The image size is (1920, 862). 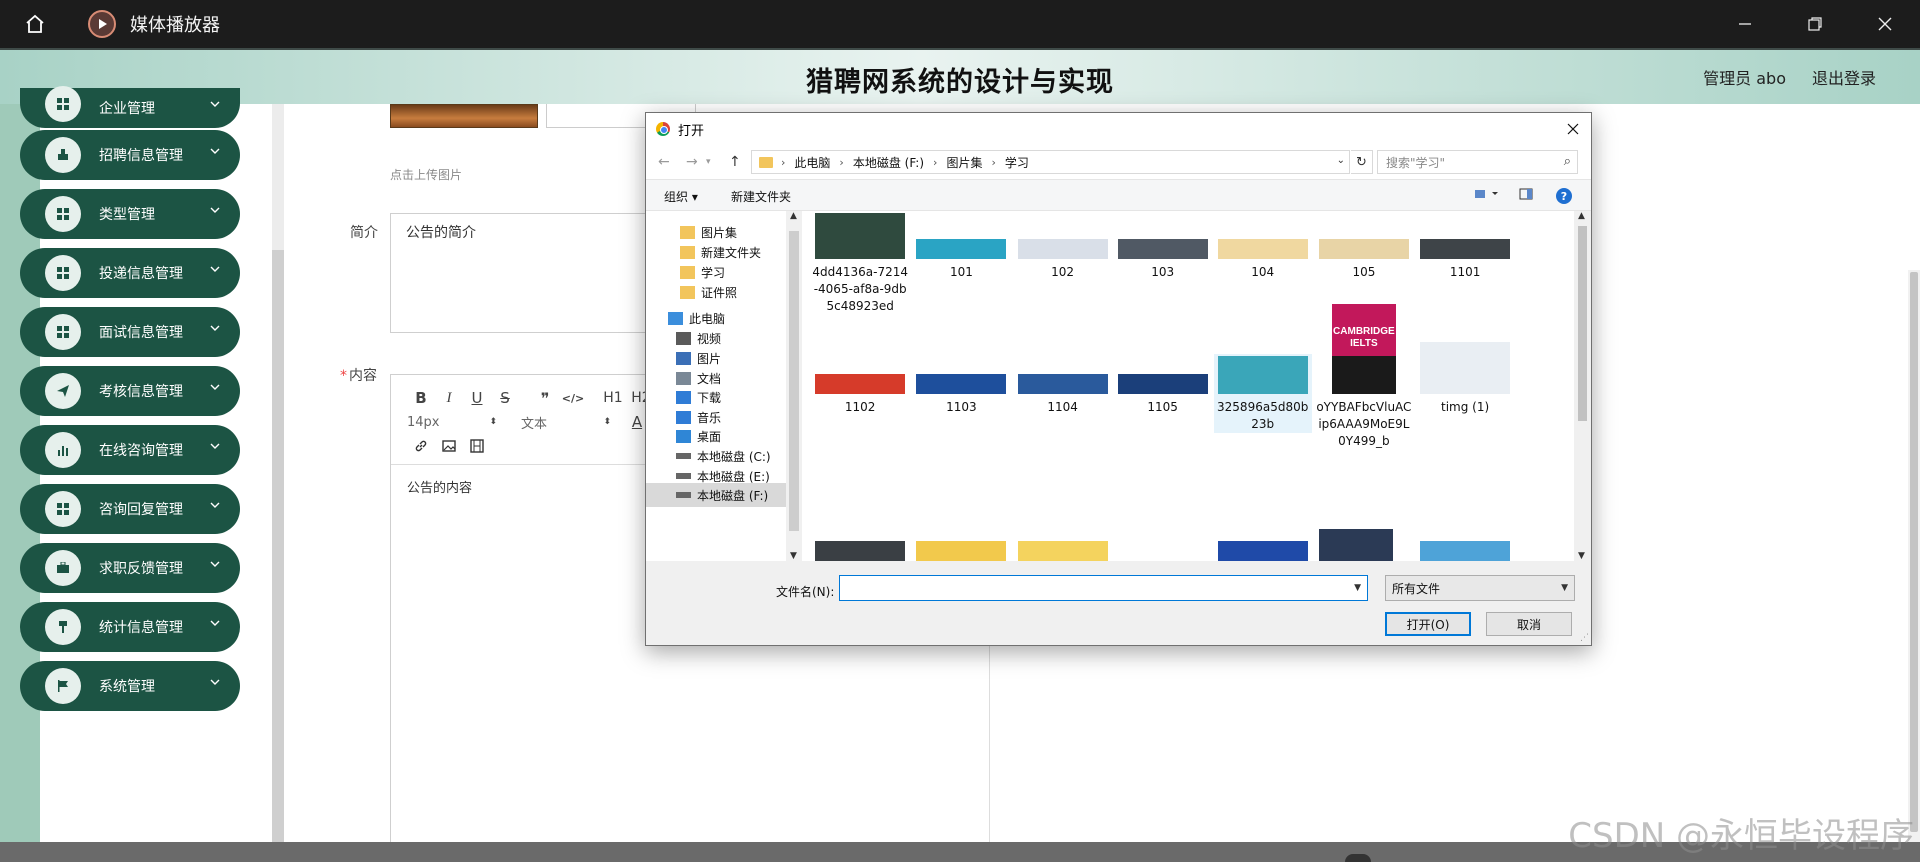 What do you see at coordinates (1163, 394) in the screenshot?
I see `file-item: 1105` at bounding box center [1163, 394].